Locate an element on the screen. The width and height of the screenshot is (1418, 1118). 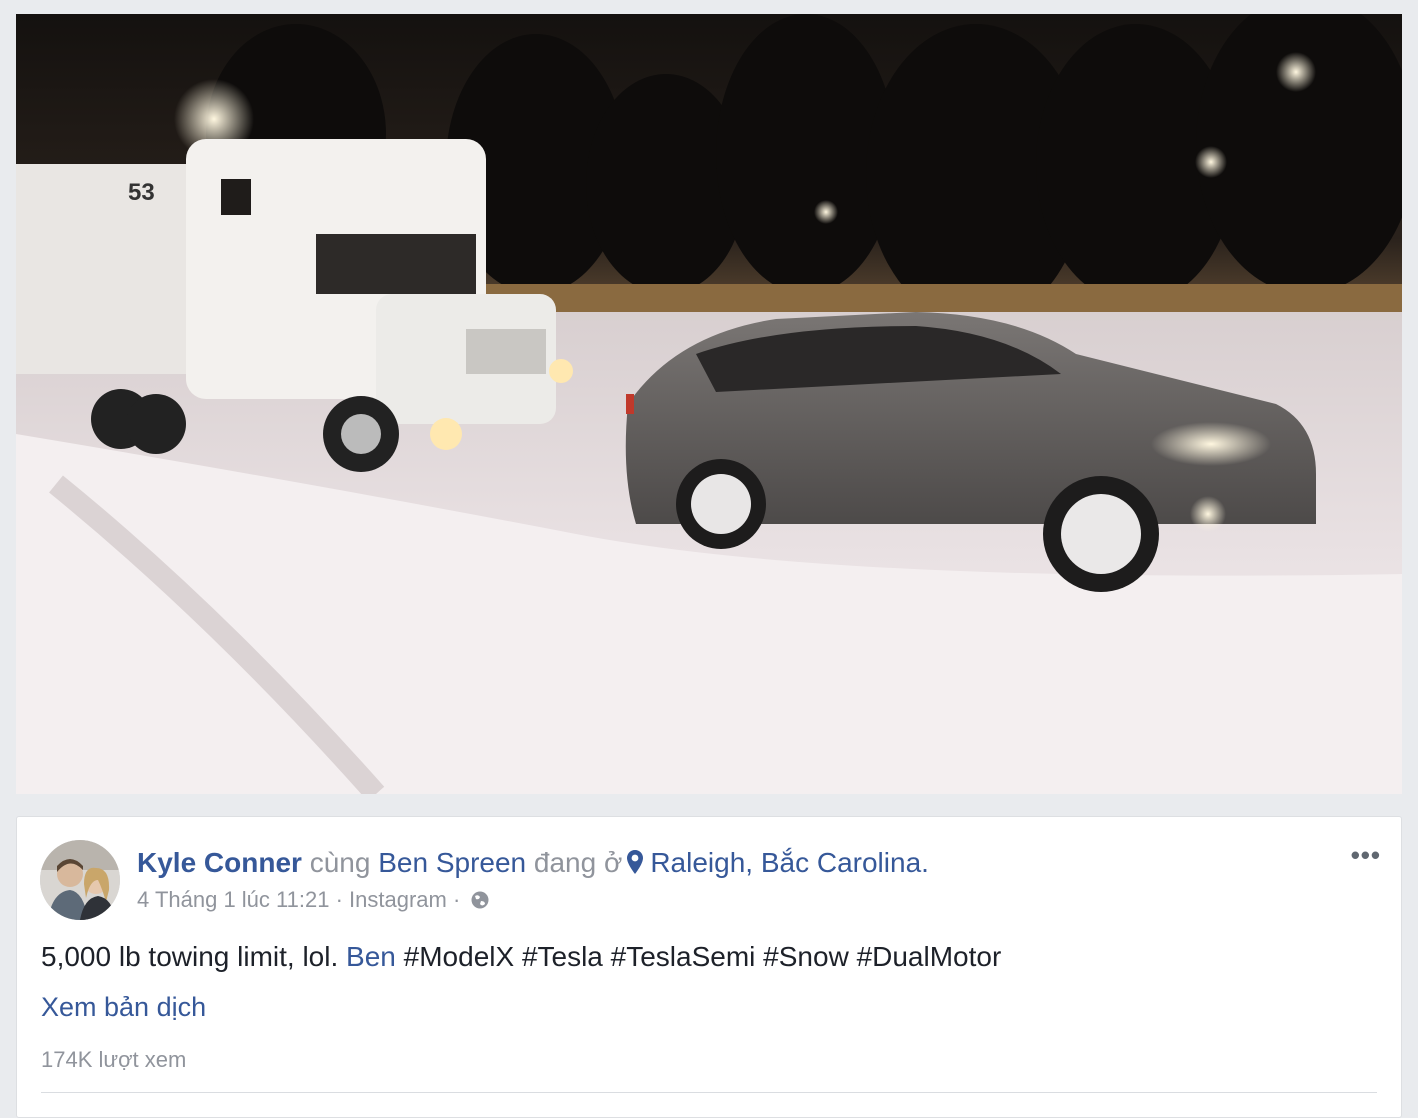
author-name: Kyle Conner is located at coordinates (219, 862).